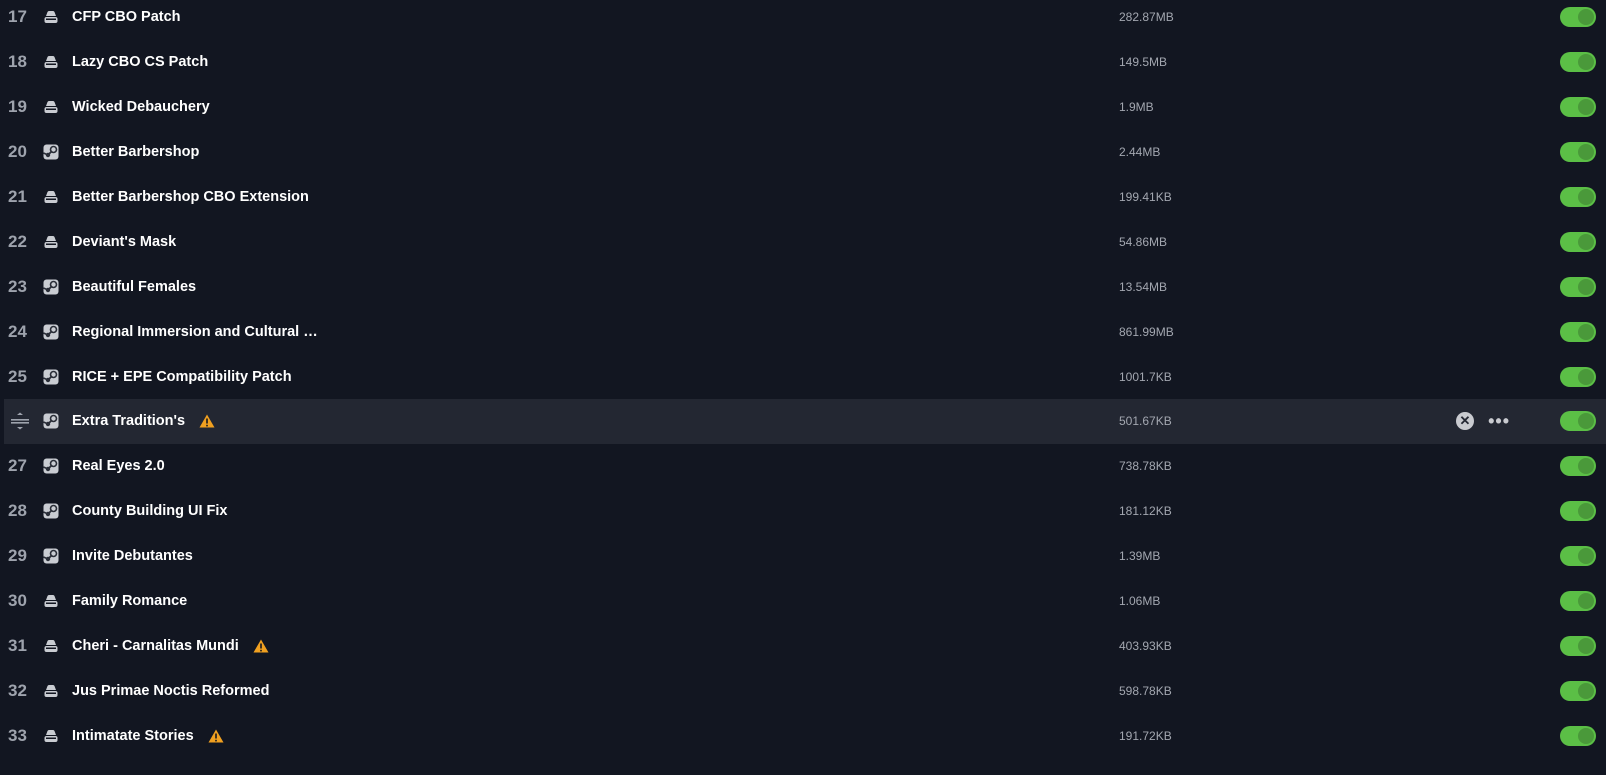 Image resolution: width=1606 pixels, height=775 pixels. What do you see at coordinates (803, 241) in the screenshot?
I see `mod-row: 22 Deviant's Mask 54.86MB` at bounding box center [803, 241].